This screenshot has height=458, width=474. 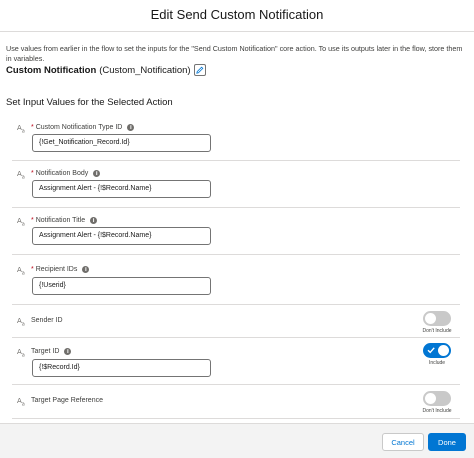 What do you see at coordinates (47, 320) in the screenshot?
I see `field-label: Sender ID` at bounding box center [47, 320].